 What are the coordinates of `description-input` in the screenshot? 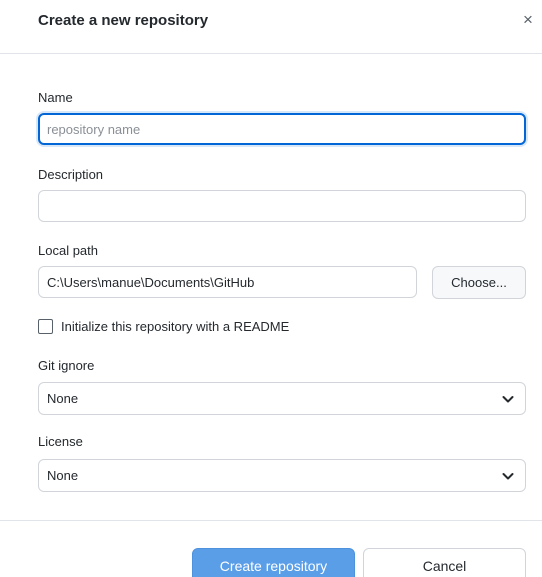 It's located at (282, 206).